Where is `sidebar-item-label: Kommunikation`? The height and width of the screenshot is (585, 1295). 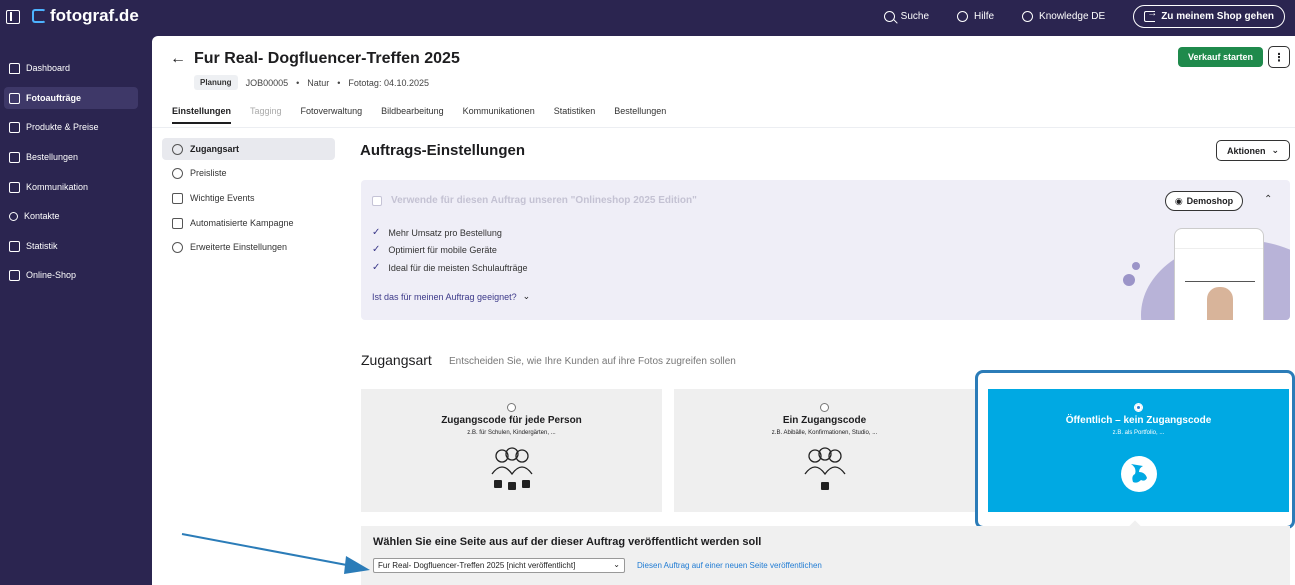 sidebar-item-label: Kommunikation is located at coordinates (57, 187).